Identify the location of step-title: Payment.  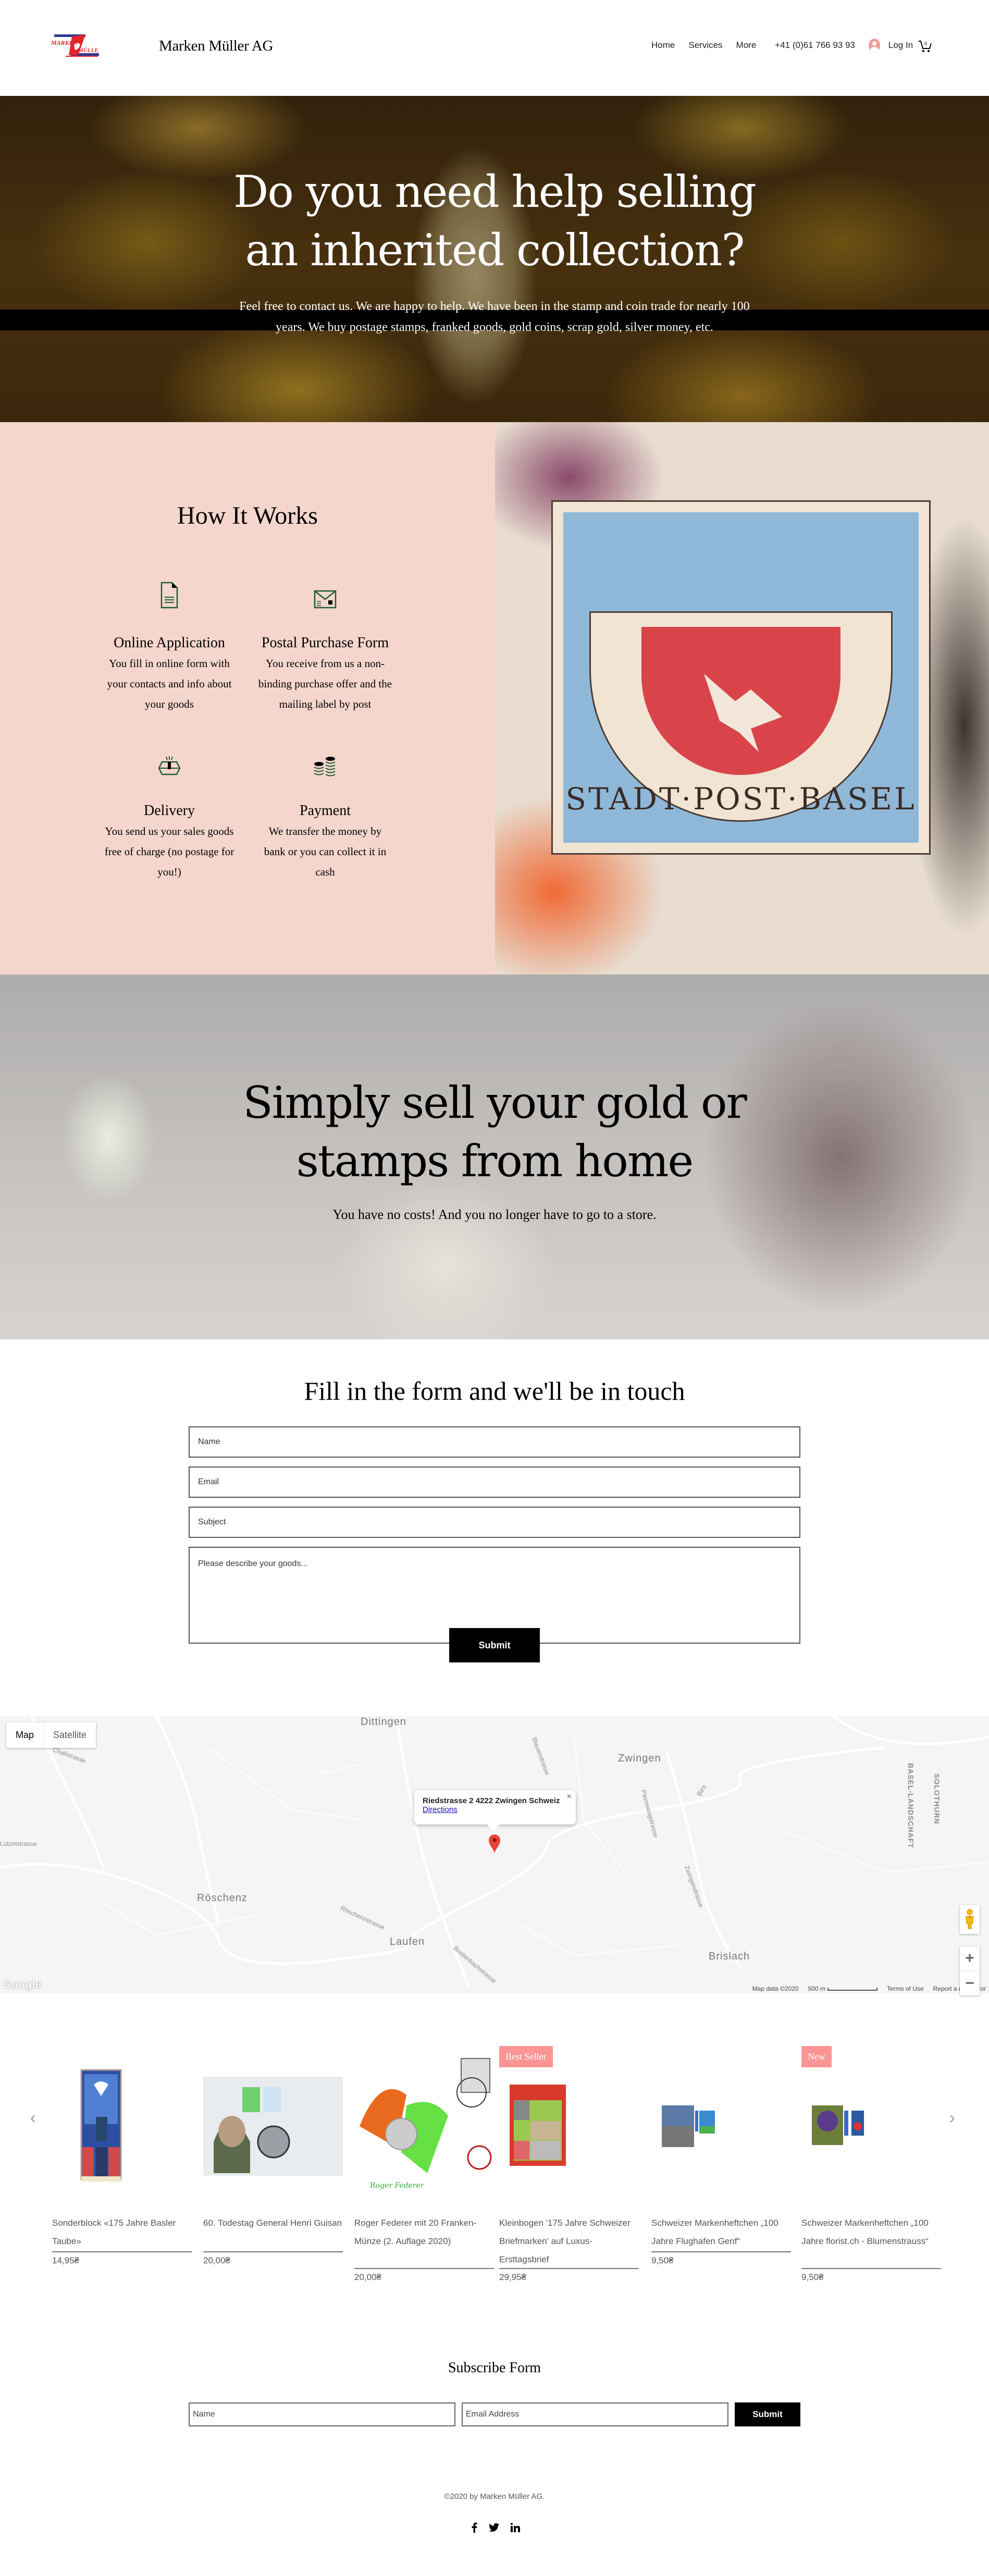
(325, 811).